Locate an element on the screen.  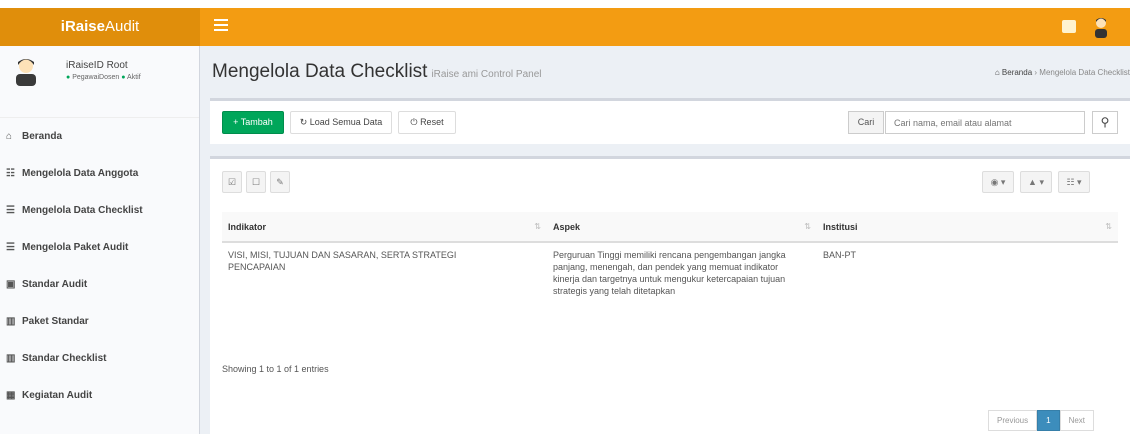
sidebar-item-standar-audit: ▣ Standar Audit is located at coordinates (99, 284).